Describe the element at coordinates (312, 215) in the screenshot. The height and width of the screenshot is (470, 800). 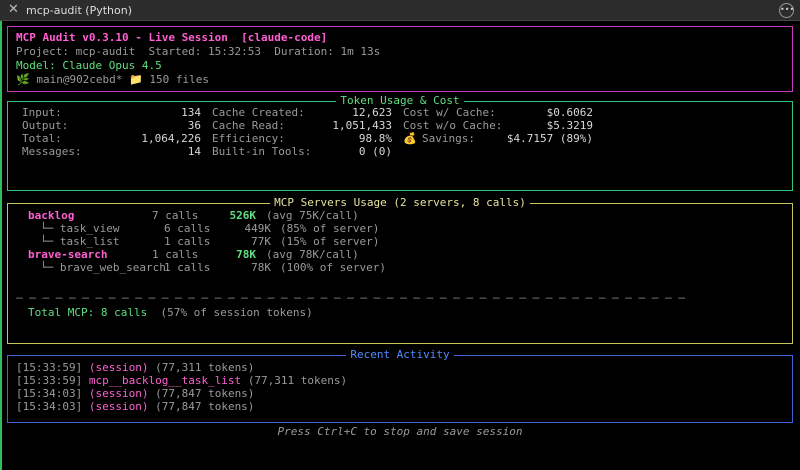
I see `mcp-note: (avg 75K/call)` at that location.